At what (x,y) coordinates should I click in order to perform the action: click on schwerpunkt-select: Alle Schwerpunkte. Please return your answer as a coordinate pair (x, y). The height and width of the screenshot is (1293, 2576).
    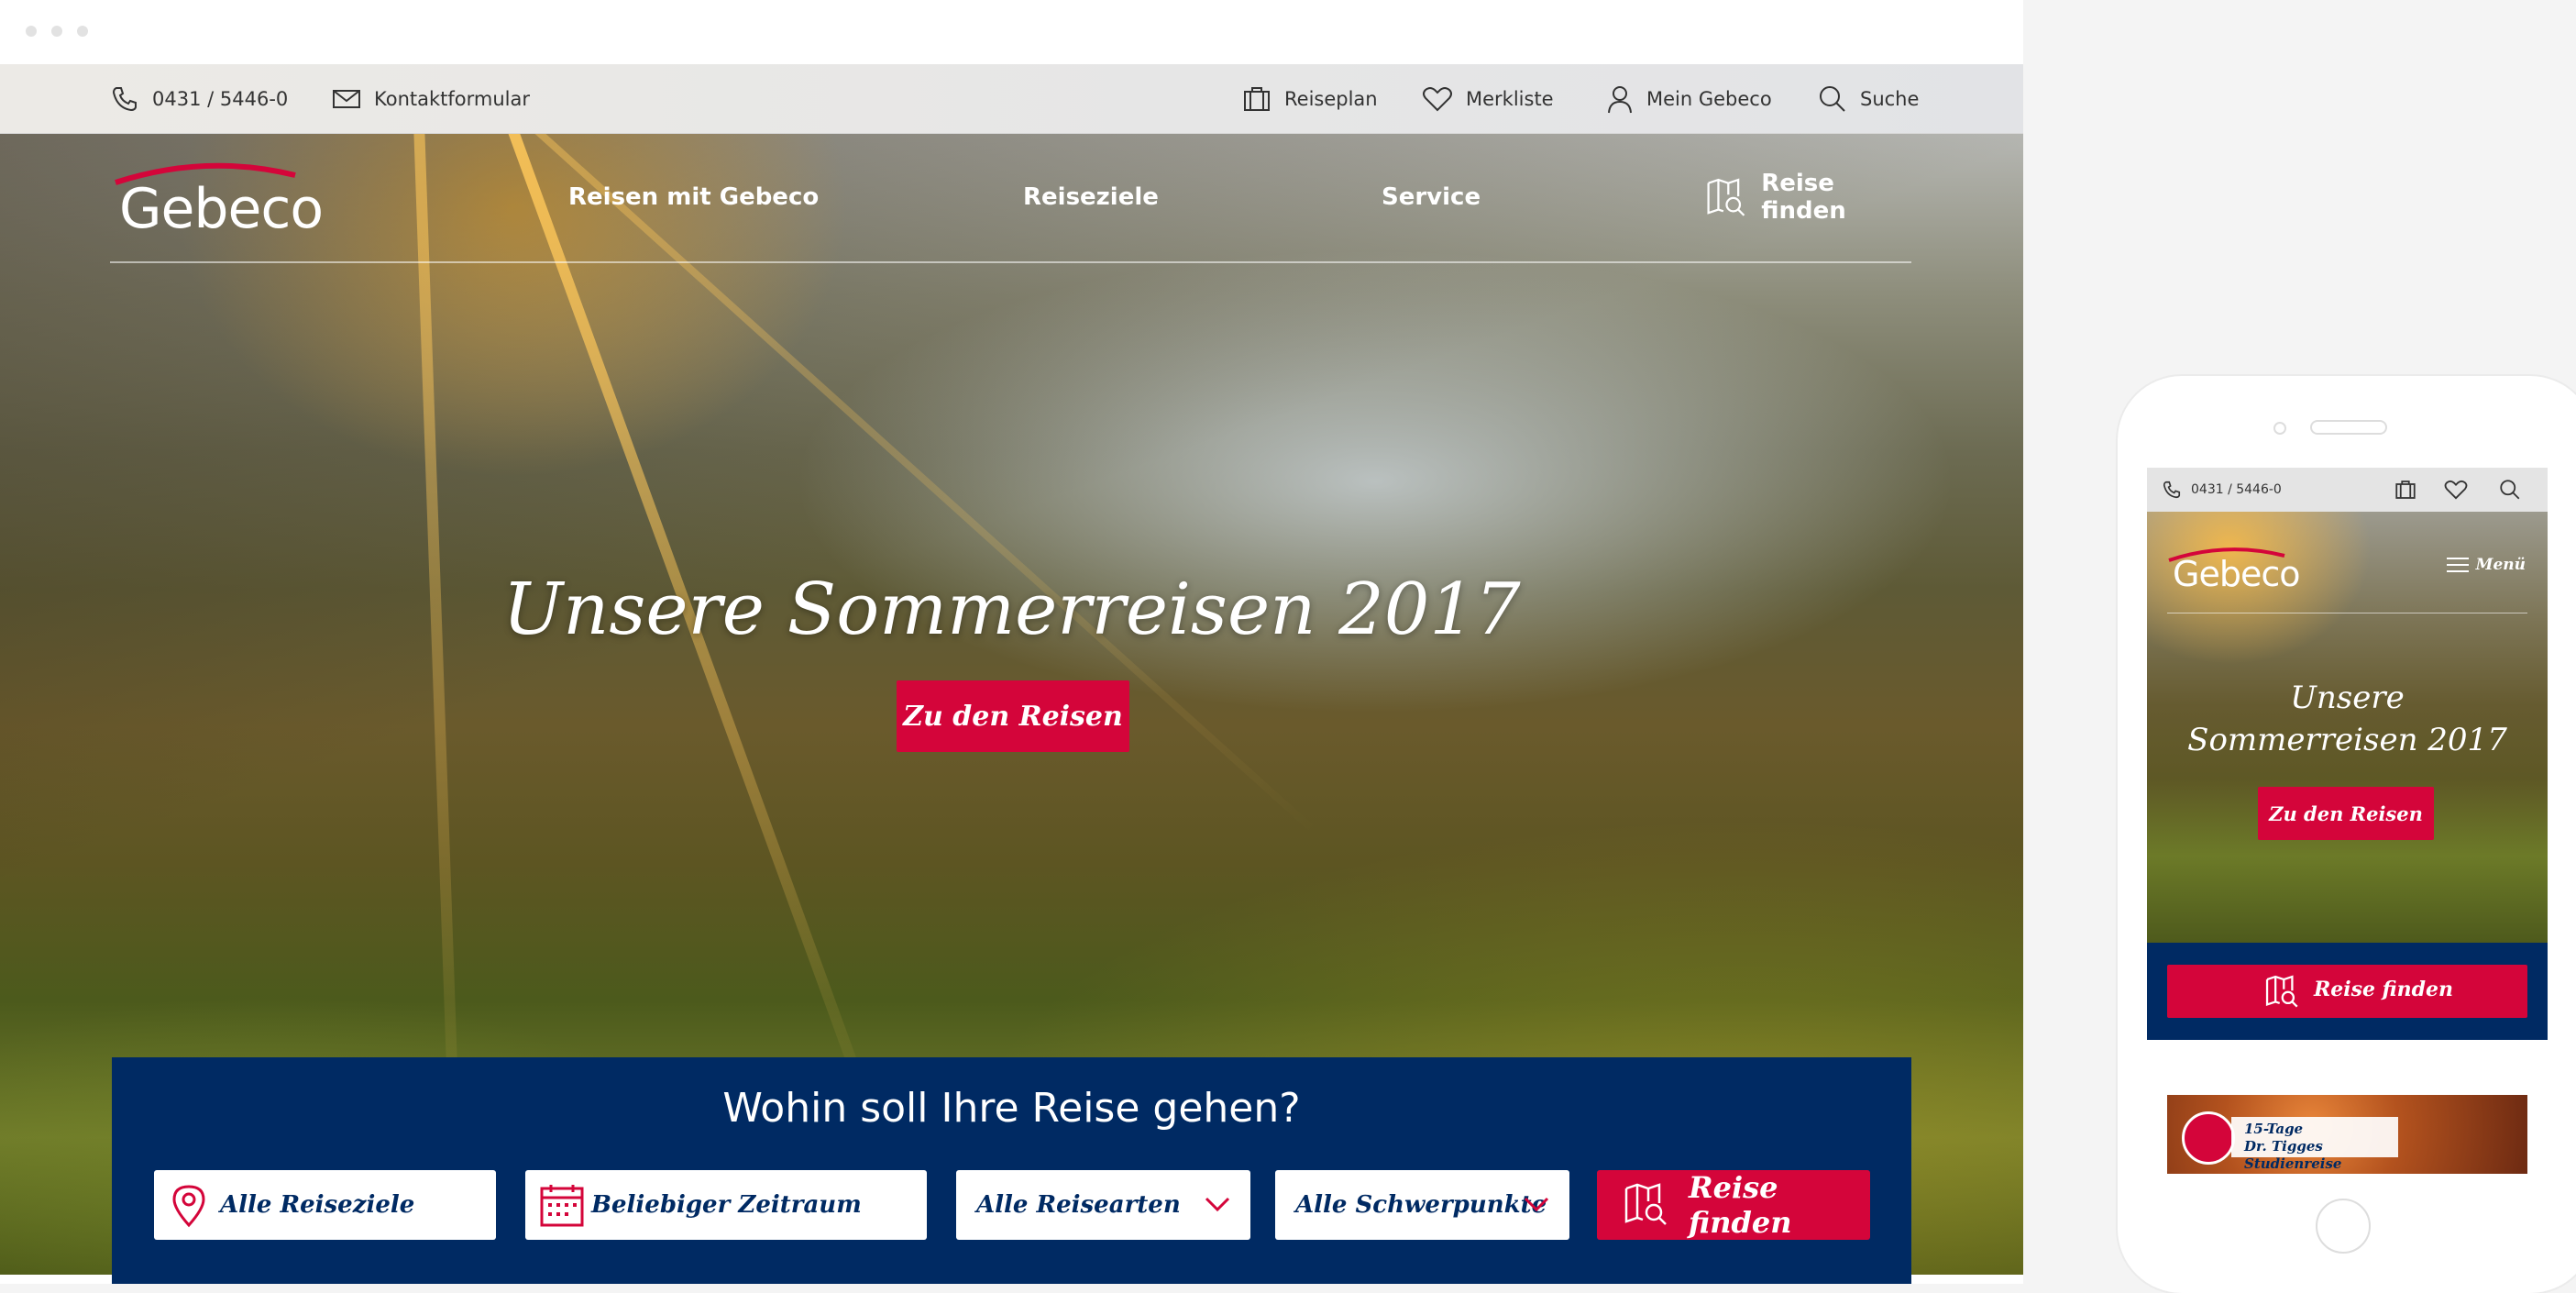
    Looking at the image, I should click on (1422, 1205).